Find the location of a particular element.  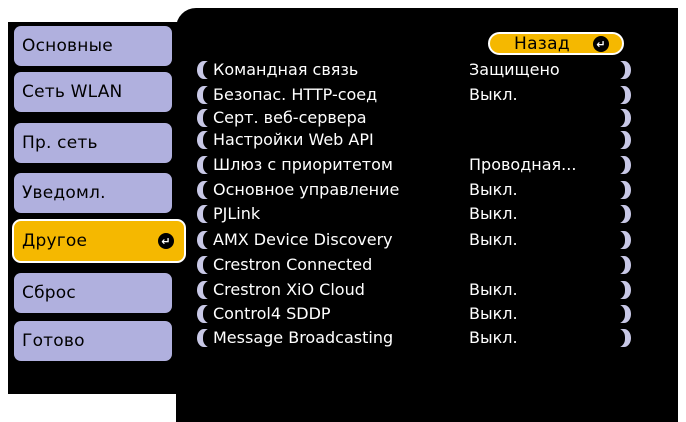

tab-other: Другое ↵ is located at coordinates (99, 241).